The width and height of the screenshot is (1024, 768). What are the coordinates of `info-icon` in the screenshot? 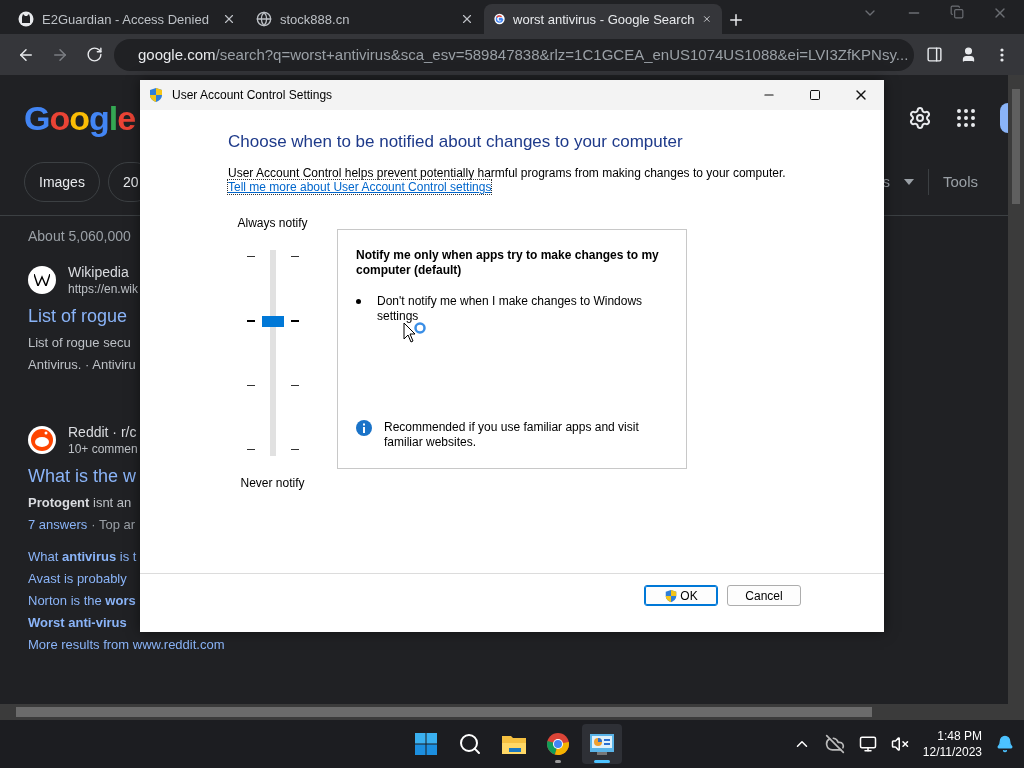 It's located at (364, 428).